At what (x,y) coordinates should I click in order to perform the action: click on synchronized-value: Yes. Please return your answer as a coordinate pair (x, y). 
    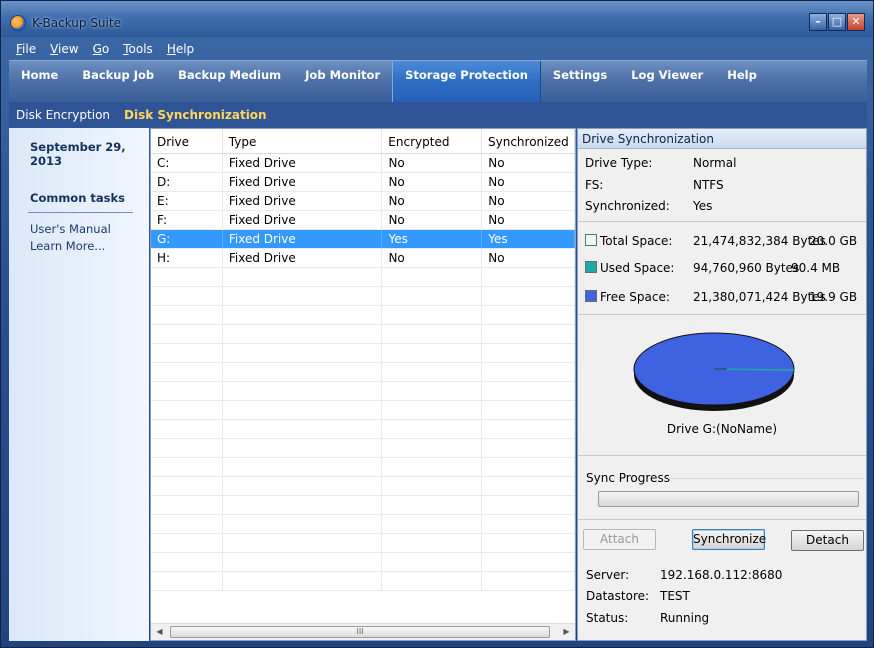
    Looking at the image, I should click on (703, 206).